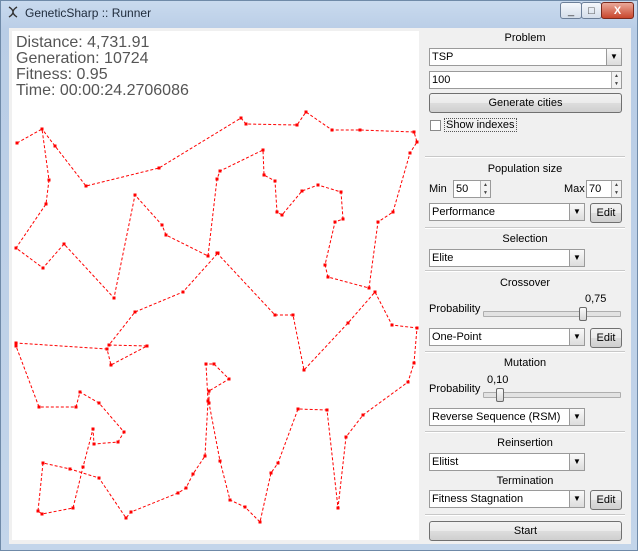 The image size is (640, 553). I want to click on mutation-slider-thumb, so click(499, 395).